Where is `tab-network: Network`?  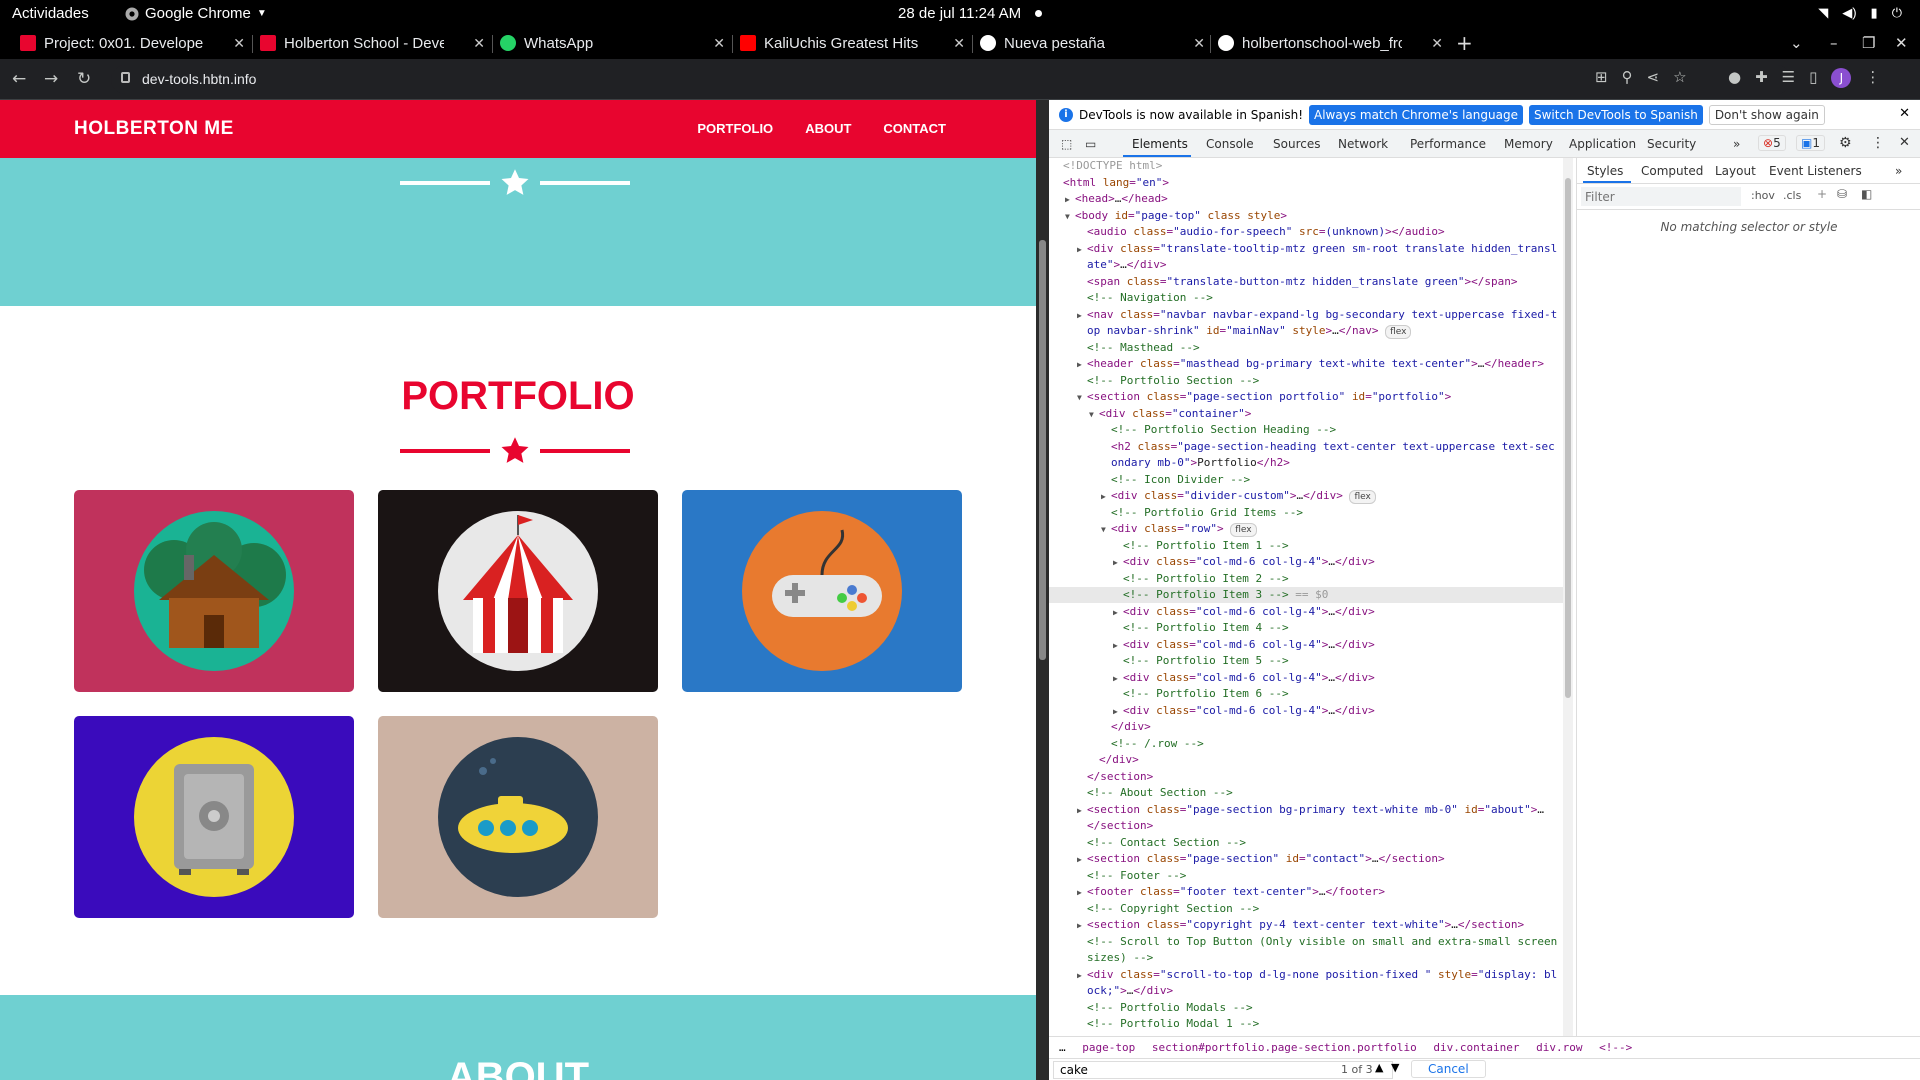 tab-network: Network is located at coordinates (1363, 144).